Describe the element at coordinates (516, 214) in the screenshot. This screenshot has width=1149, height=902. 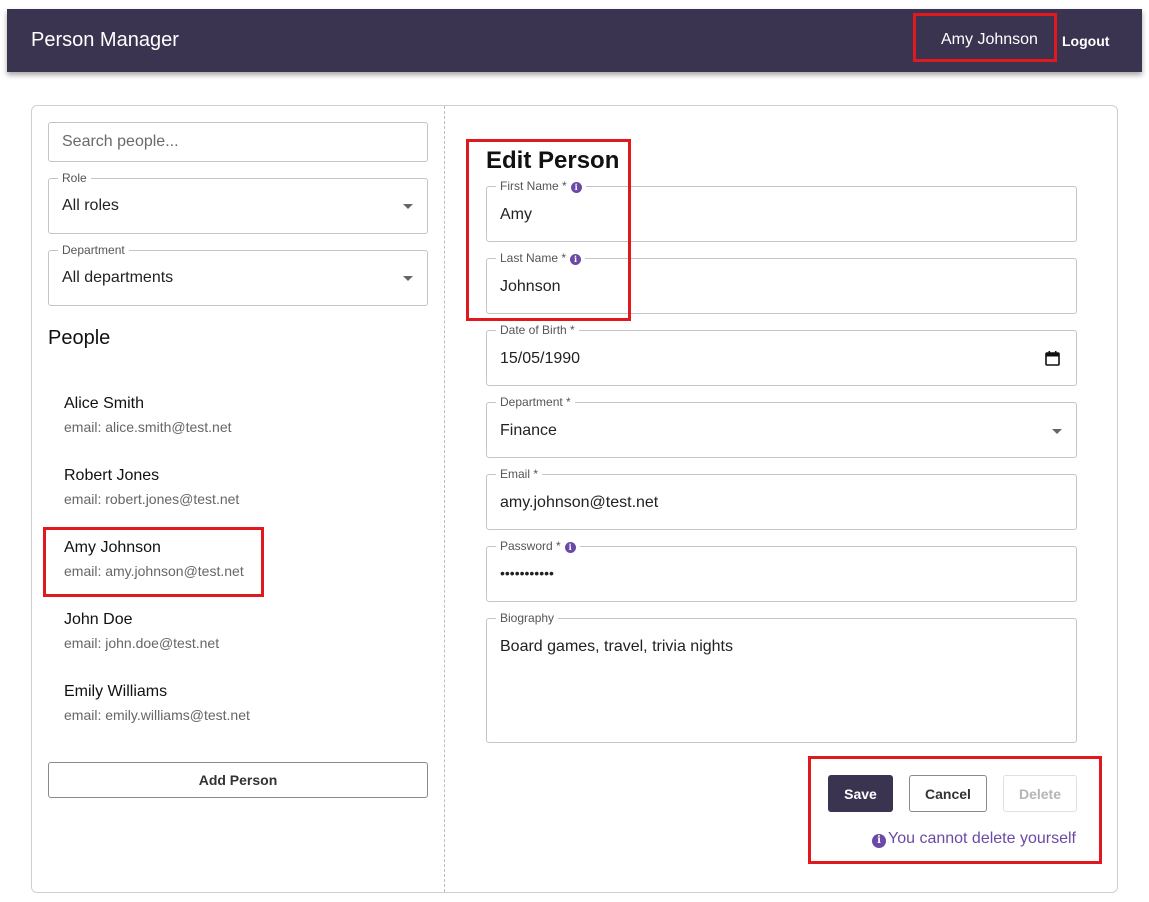
I see `first-name-value: Amy` at that location.